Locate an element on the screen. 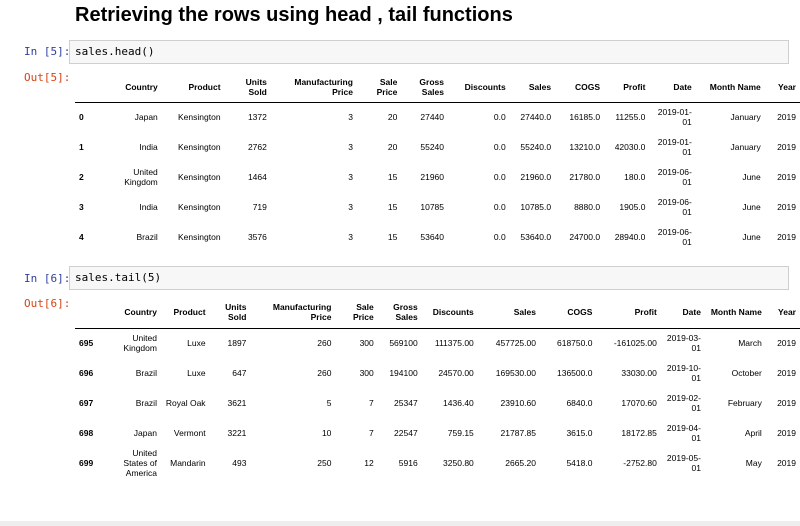 The width and height of the screenshot is (800, 526). table-cell: 2019-05-01 is located at coordinates (683, 463).